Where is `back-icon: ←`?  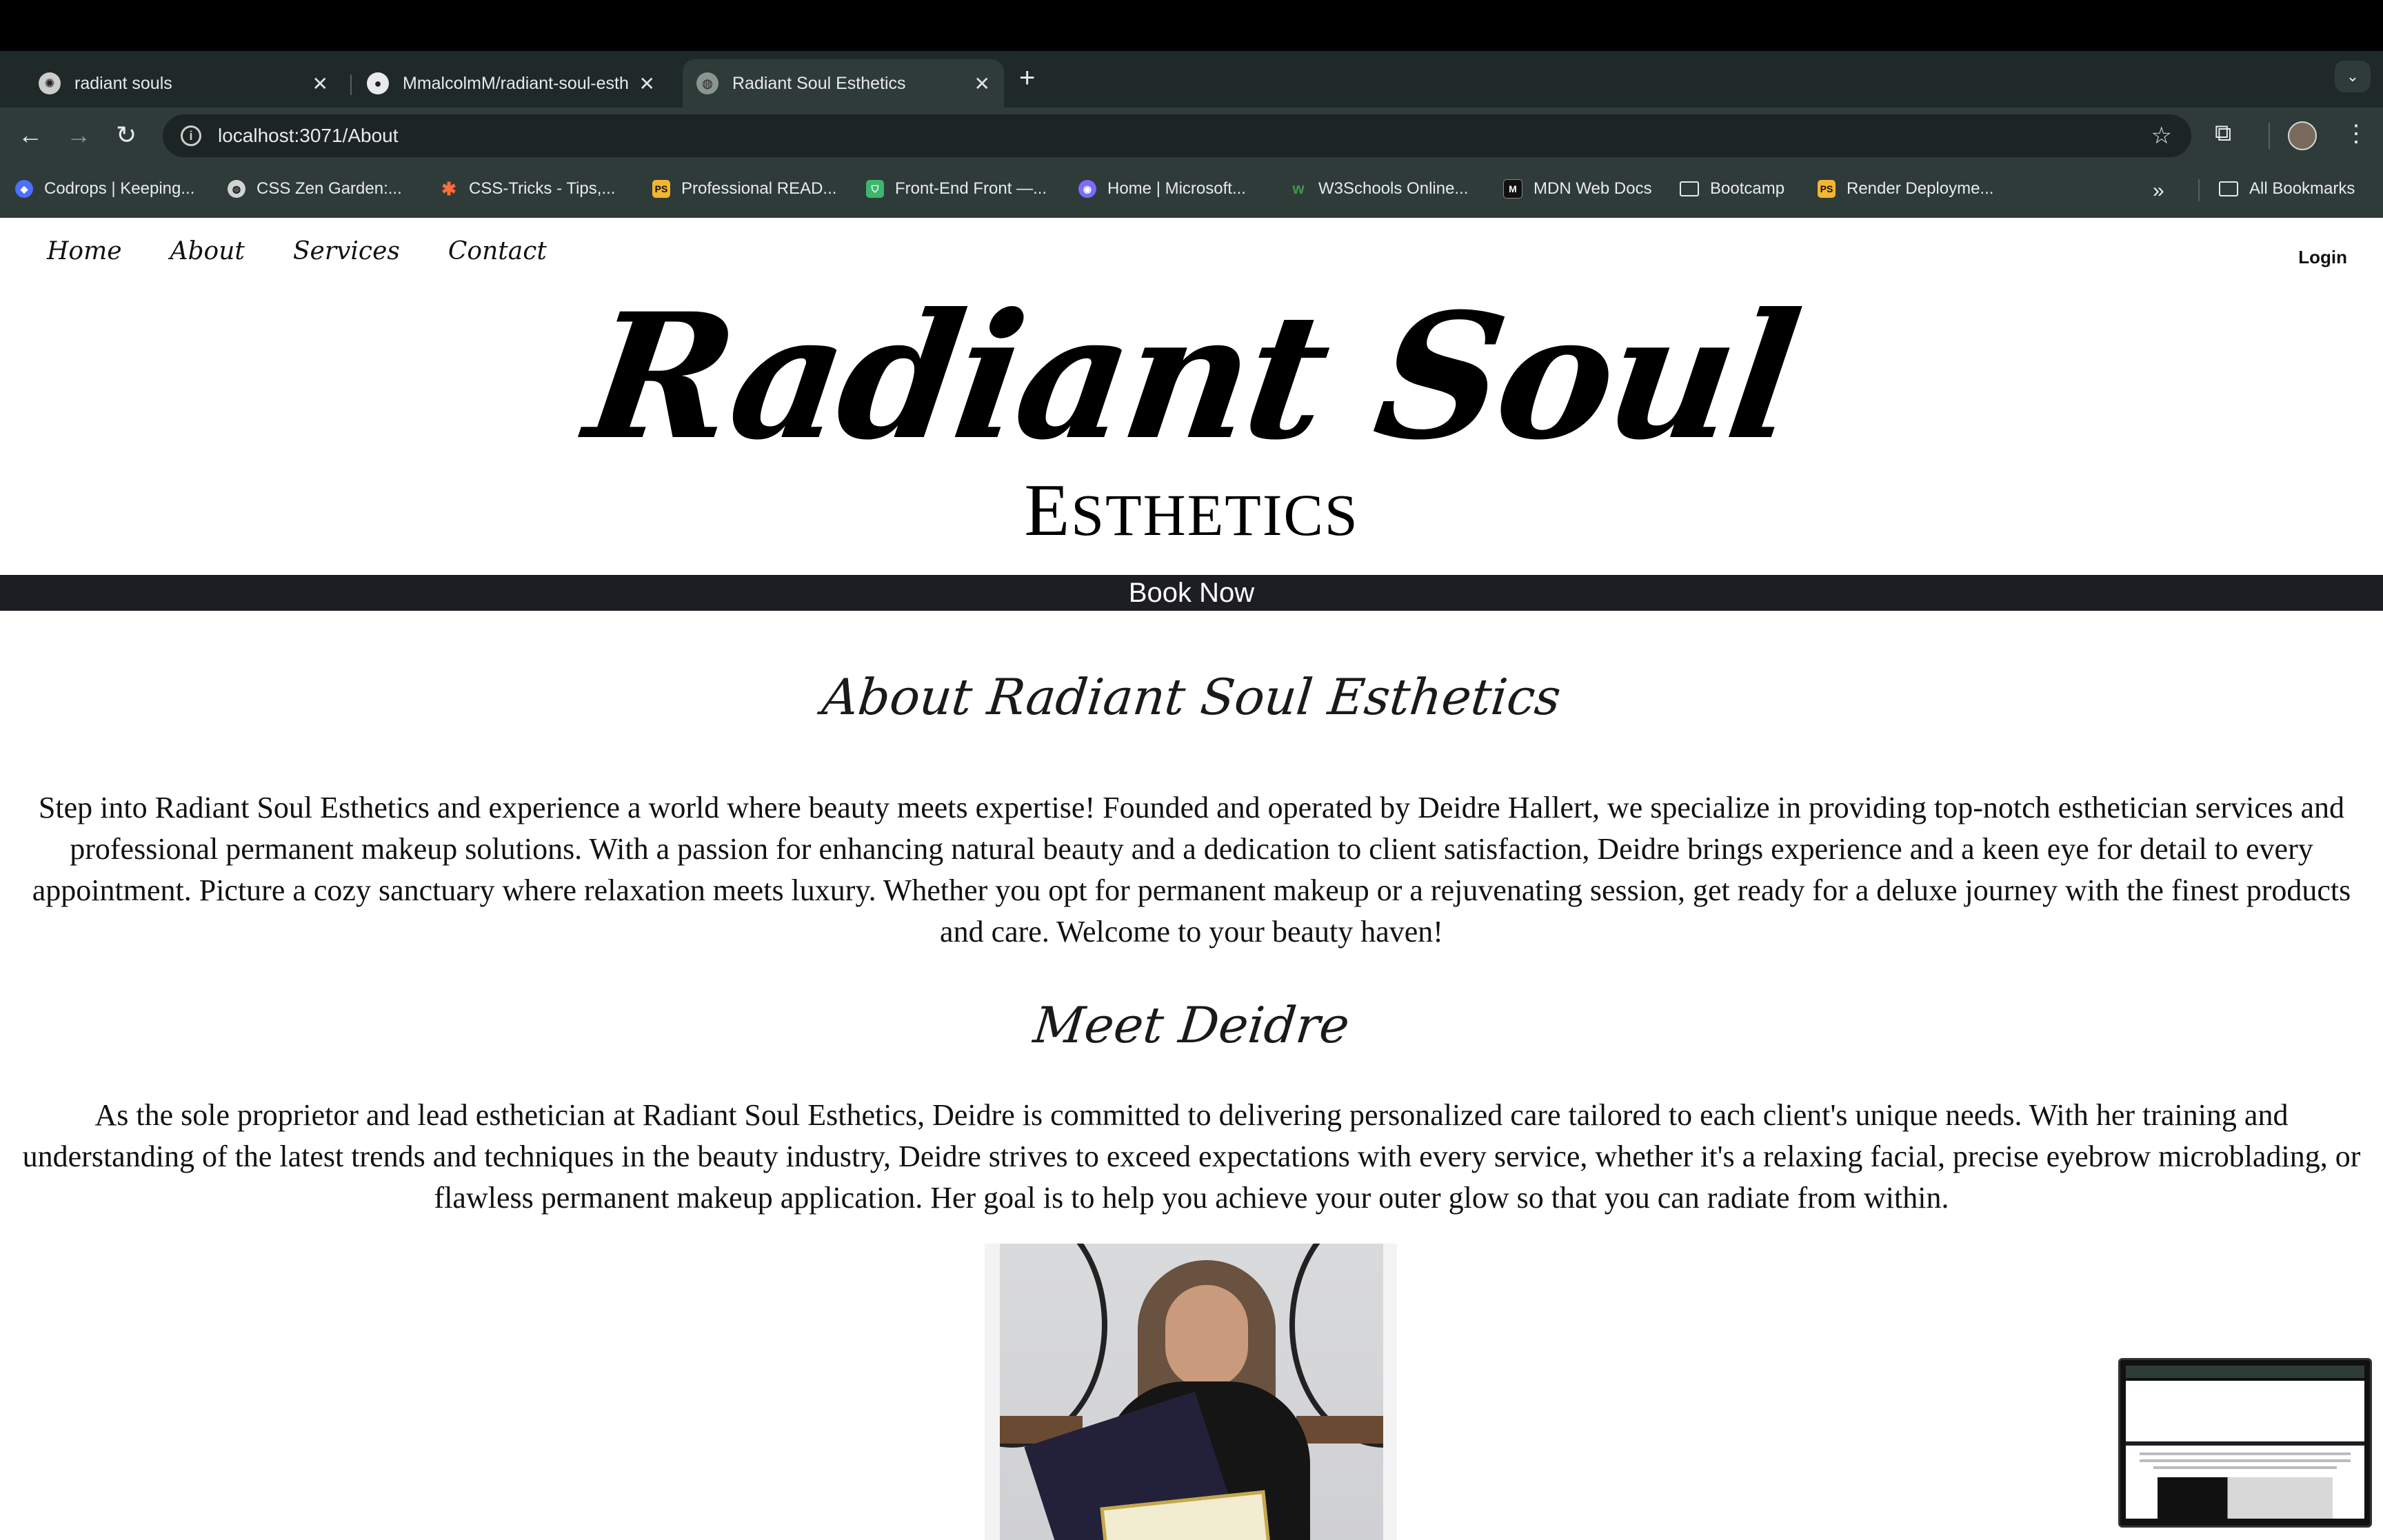
back-icon: ← is located at coordinates (30, 135).